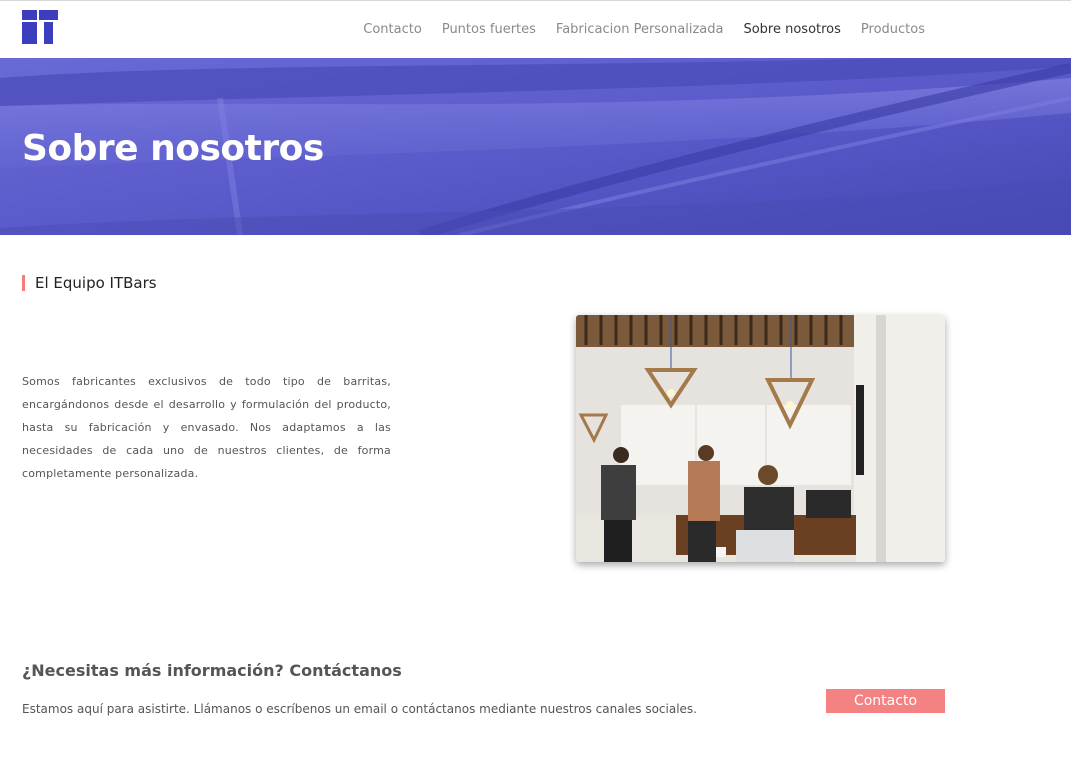 This screenshot has width=1071, height=776. Describe the element at coordinates (23, 283) in the screenshot. I see `heading-marker` at that location.